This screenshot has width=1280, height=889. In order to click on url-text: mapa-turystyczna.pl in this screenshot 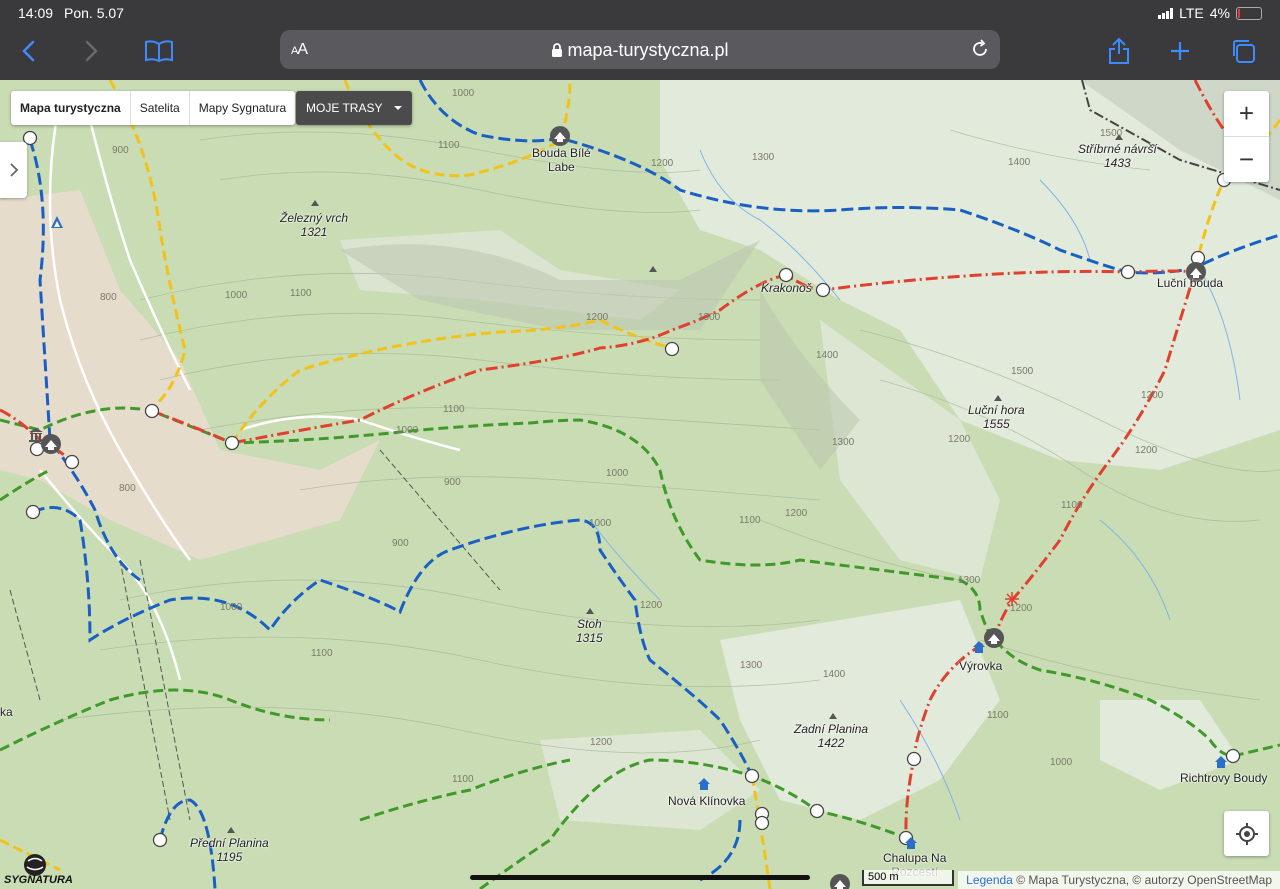, I will do `click(640, 50)`.